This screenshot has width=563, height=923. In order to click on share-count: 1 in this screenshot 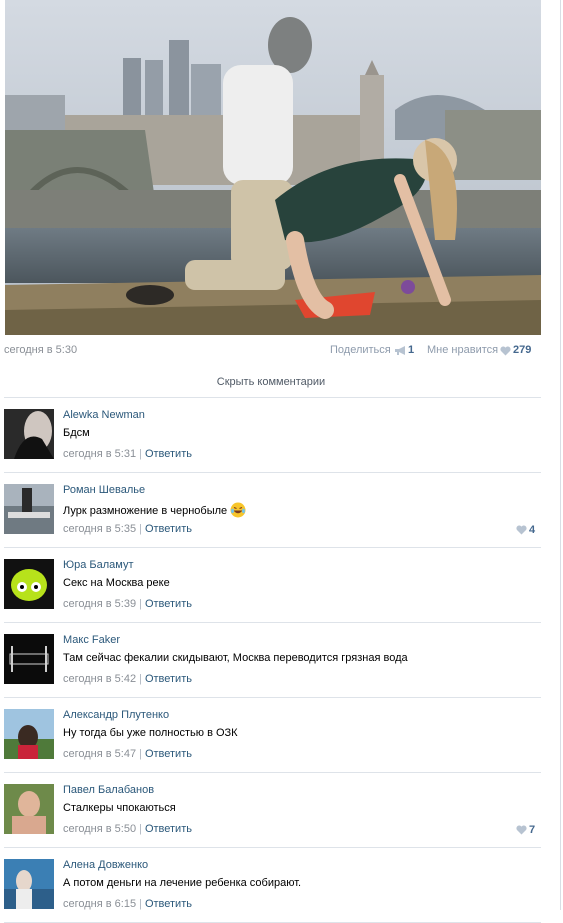, I will do `click(411, 350)`.